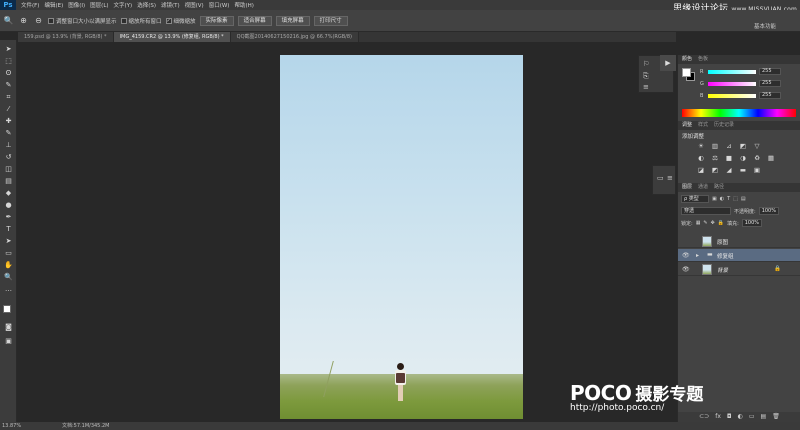 Image resolution: width=800 pixels, height=430 pixels. What do you see at coordinates (168, 20) in the screenshot?
I see `checkbox-box: ✓` at bounding box center [168, 20].